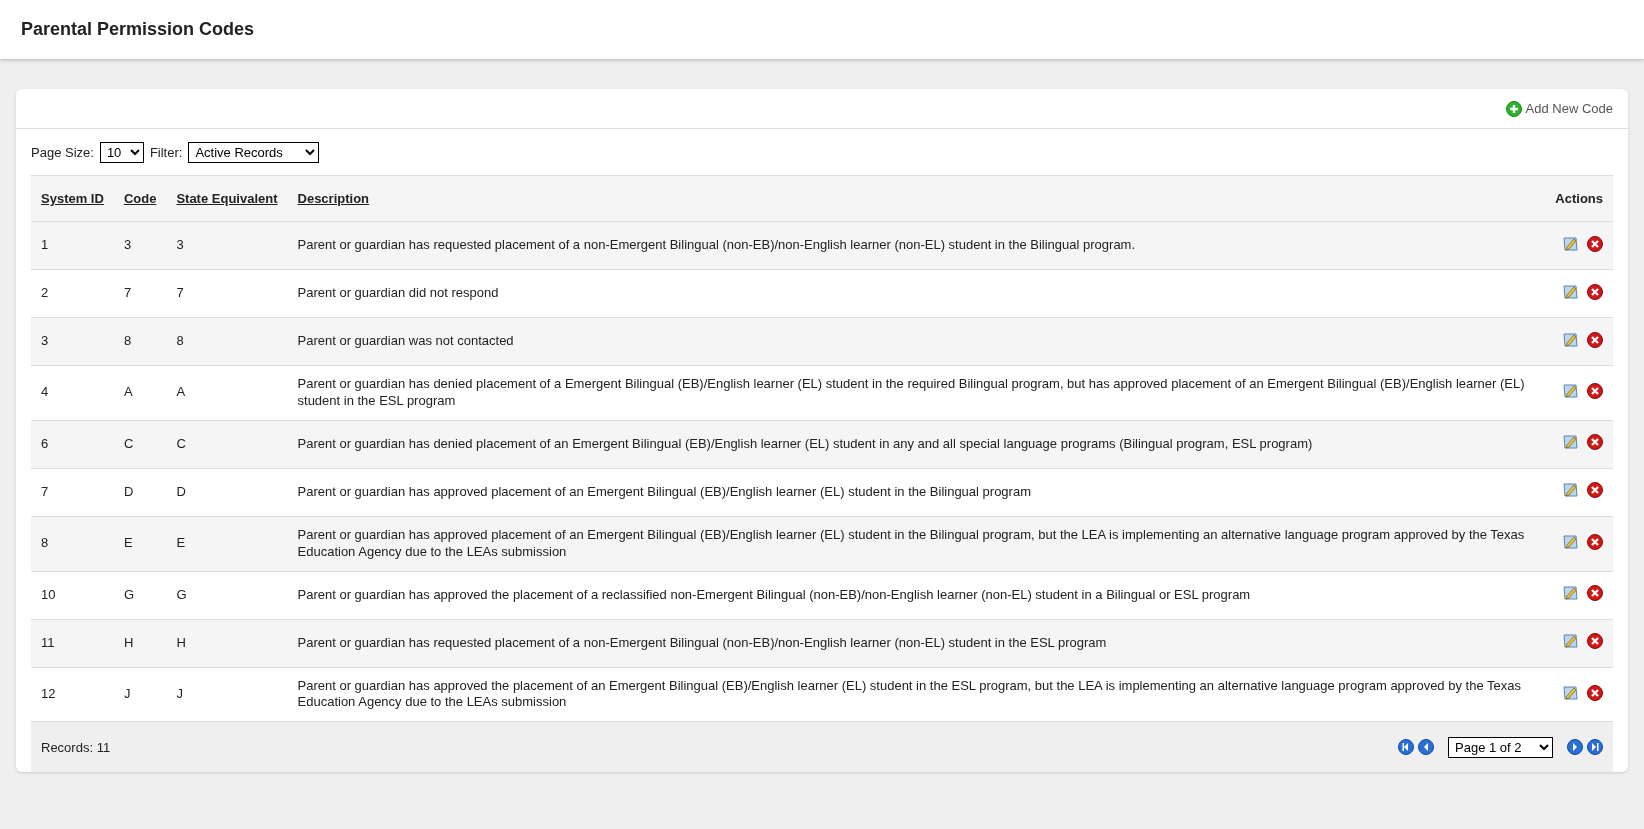 This screenshot has height=829, width=1644. I want to click on table-cell: 4, so click(72, 393).